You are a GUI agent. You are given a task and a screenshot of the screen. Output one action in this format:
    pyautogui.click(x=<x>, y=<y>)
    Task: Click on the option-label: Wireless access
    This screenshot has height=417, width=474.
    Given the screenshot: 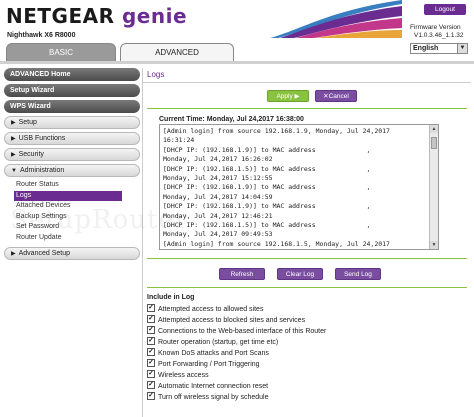 What is the action you would take?
    pyautogui.click(x=183, y=375)
    